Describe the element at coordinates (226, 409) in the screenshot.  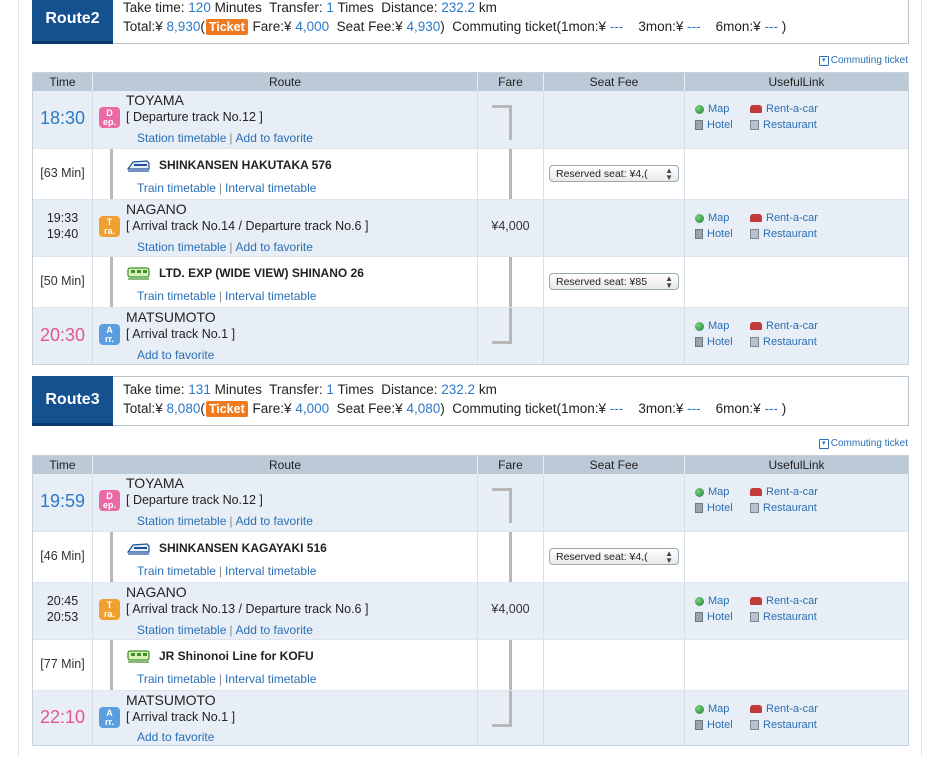
I see `ticket-badge: Ticket` at that location.